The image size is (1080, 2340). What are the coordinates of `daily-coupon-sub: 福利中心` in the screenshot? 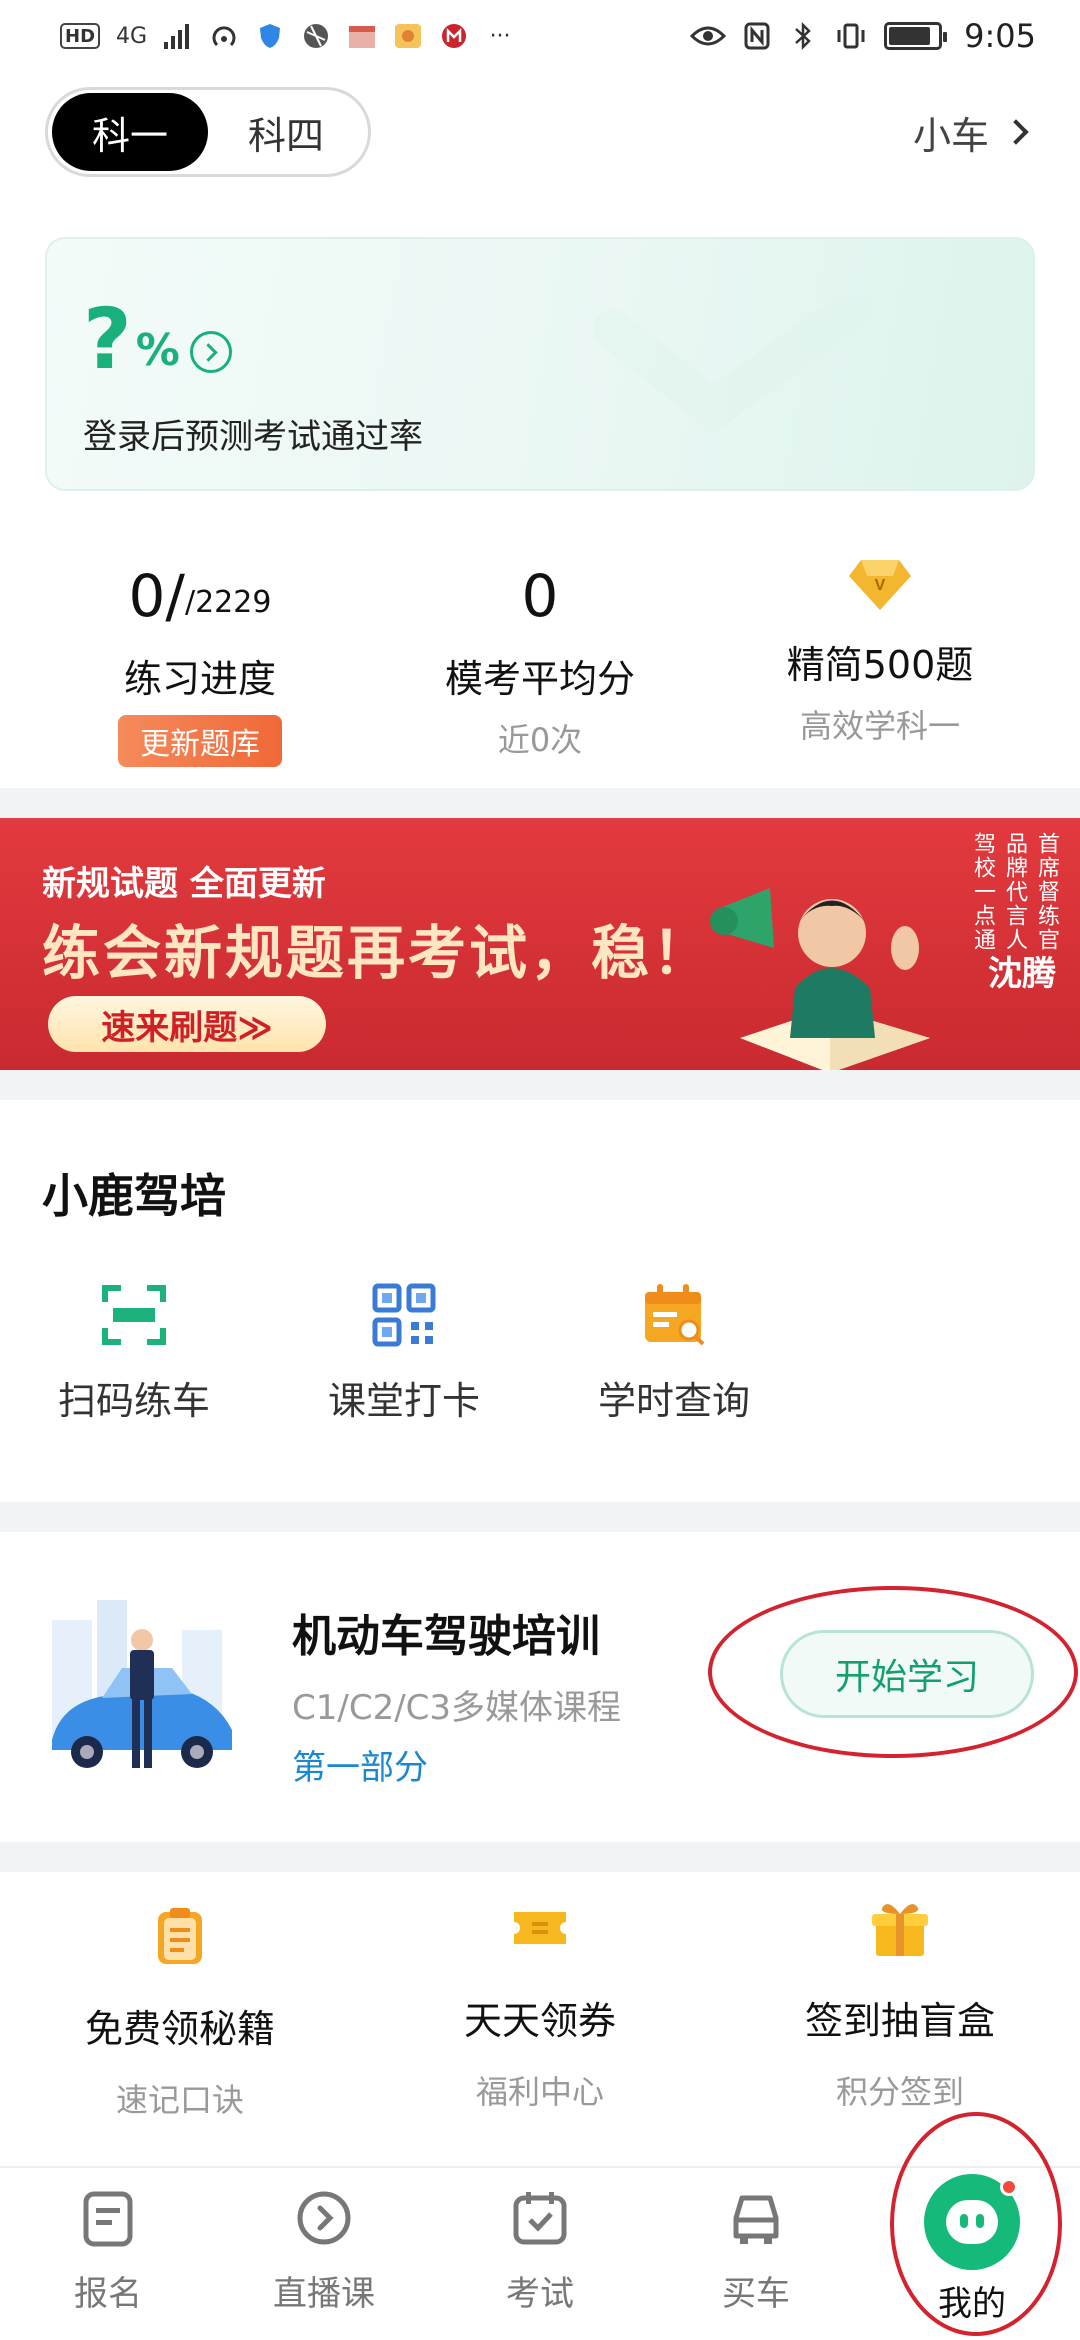 It's located at (539, 2092).